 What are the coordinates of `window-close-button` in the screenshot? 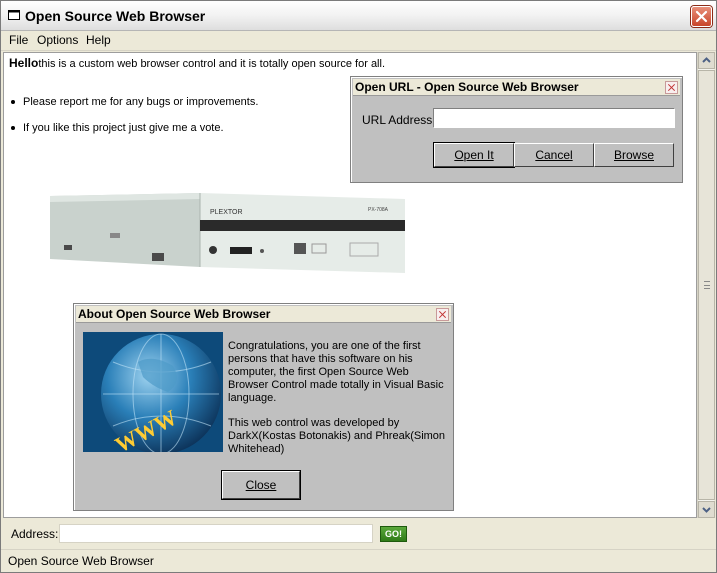 It's located at (701, 16).